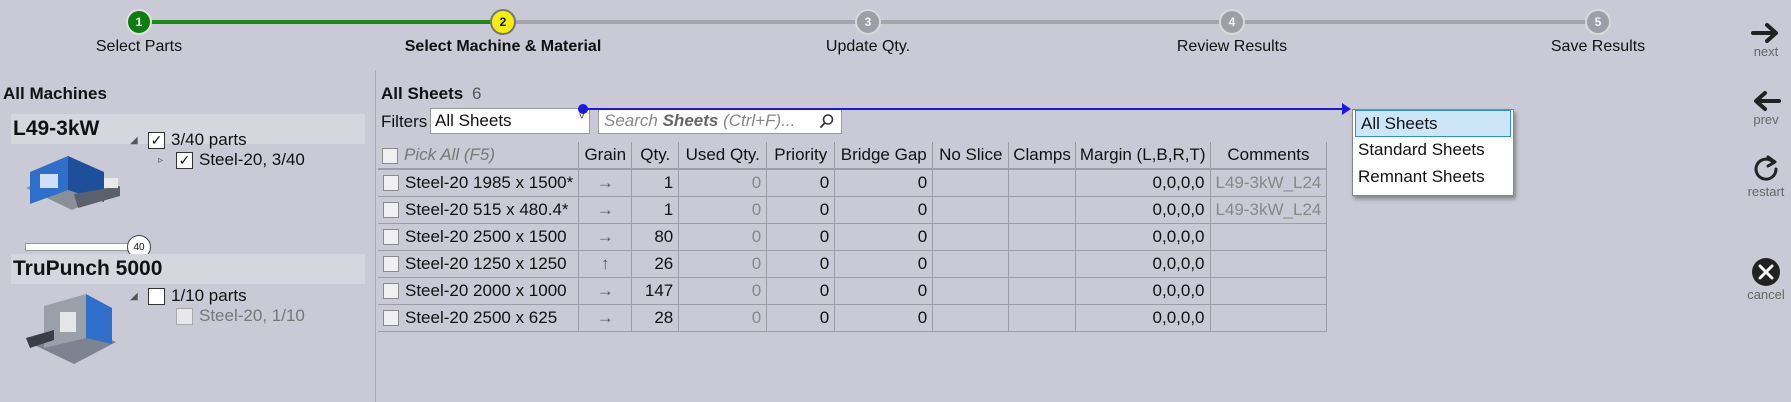 This screenshot has height=402, width=1791. Describe the element at coordinates (655, 291) in the screenshot. I see `qty-cell: 147` at that location.